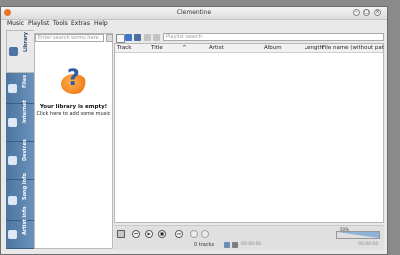  Describe the element at coordinates (12, 88) in the screenshot. I see `folder-icon` at that location.